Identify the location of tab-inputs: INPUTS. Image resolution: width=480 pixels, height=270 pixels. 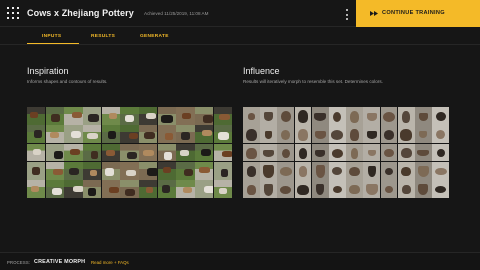
(51, 36).